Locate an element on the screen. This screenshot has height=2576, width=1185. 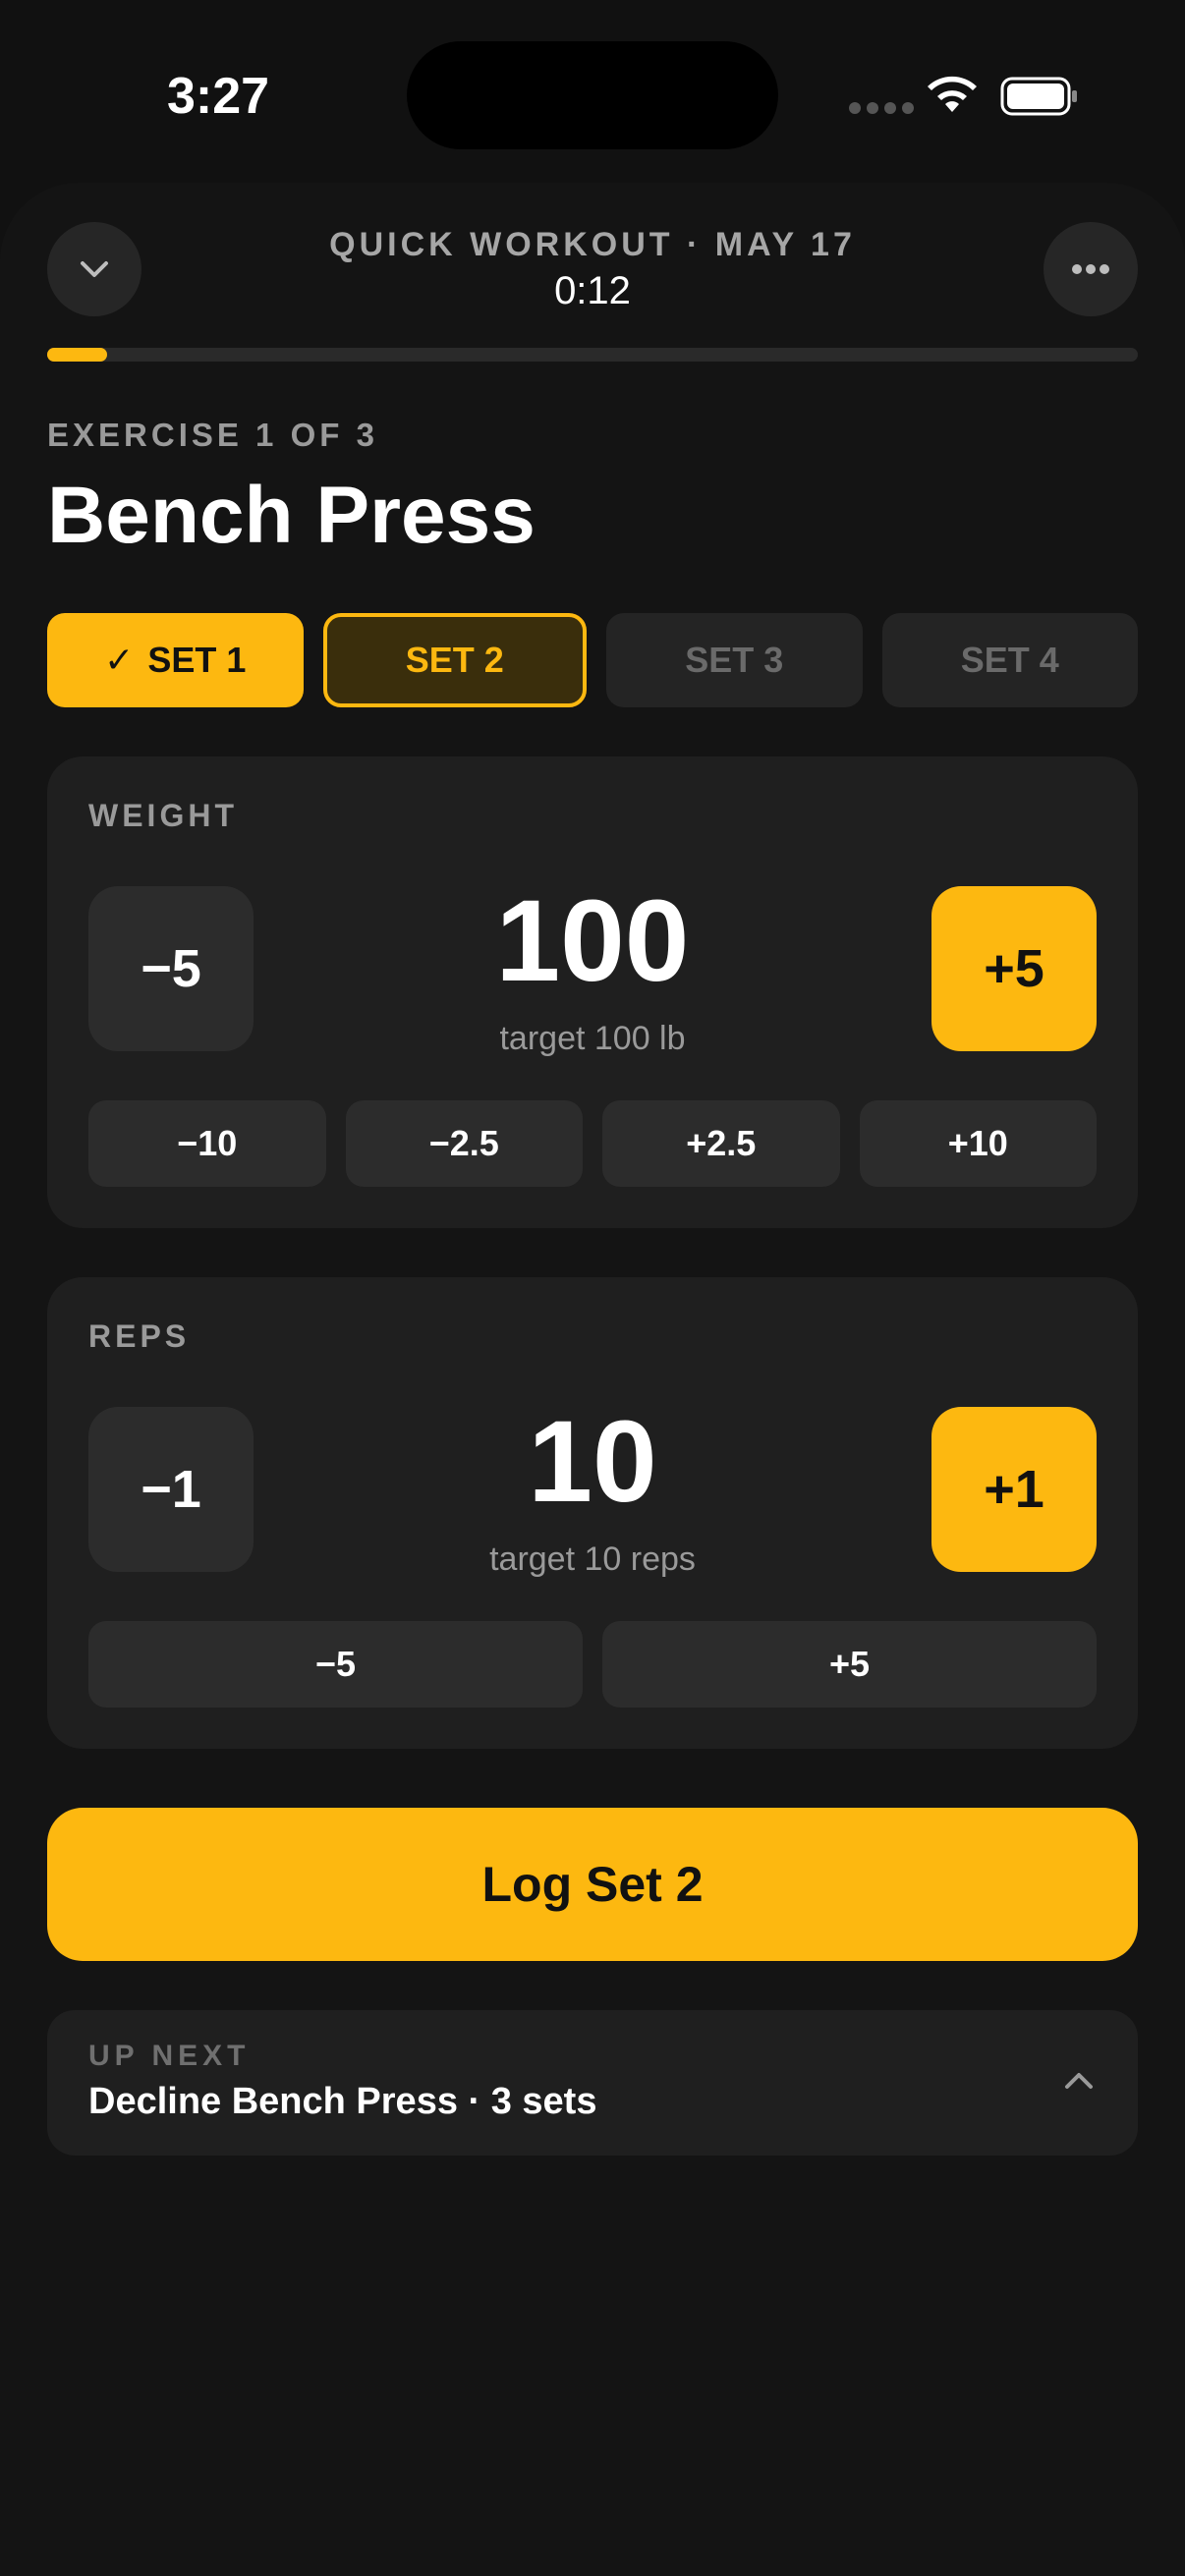
set-tab-4: SET 4 is located at coordinates (1010, 660).